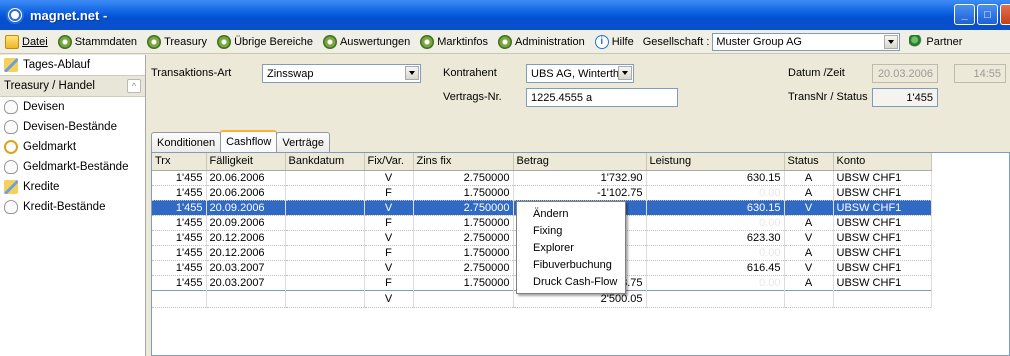 The height and width of the screenshot is (356, 1010). What do you see at coordinates (580, 162) in the screenshot?
I see `column-header: Betrag` at bounding box center [580, 162].